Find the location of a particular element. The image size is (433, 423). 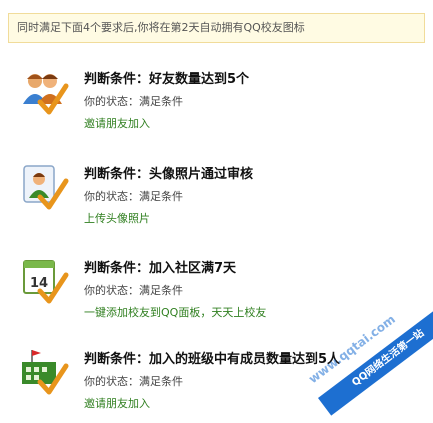

add-to-qq-panel-link: 一键添加校友到QQ面板，天天上校友 is located at coordinates (175, 312).